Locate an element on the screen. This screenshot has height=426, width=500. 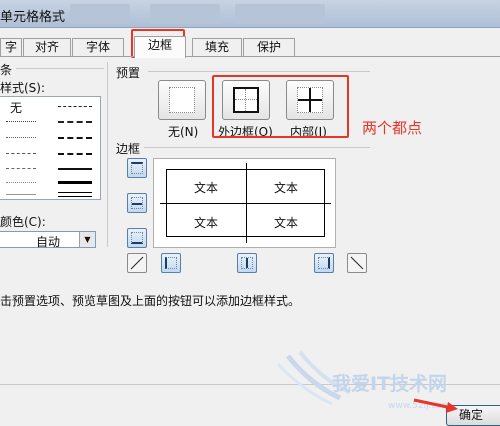
color-value: 自动 is located at coordinates (48, 242).